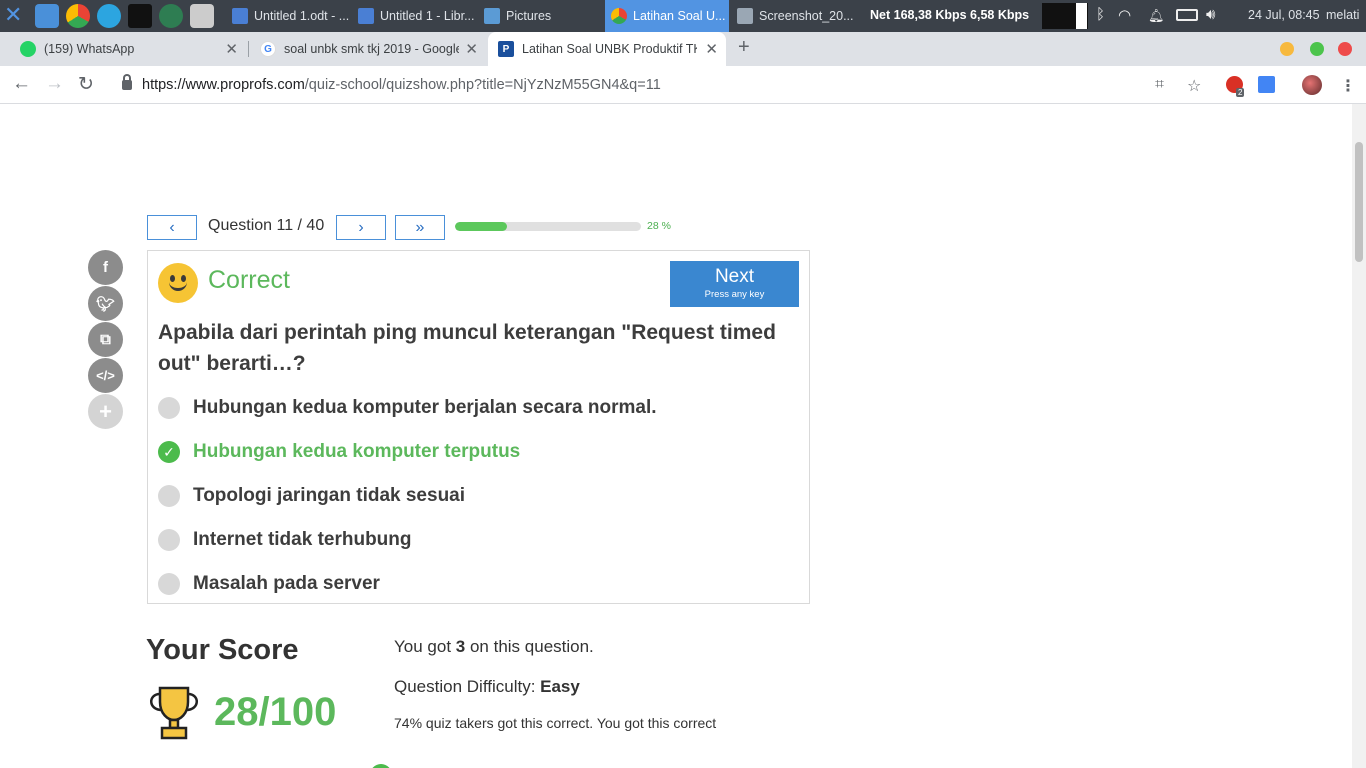 This screenshot has height=768, width=1366. What do you see at coordinates (128, 49) in the screenshot?
I see `tab-whatsapp: (159) WhatsApp ✕` at bounding box center [128, 49].